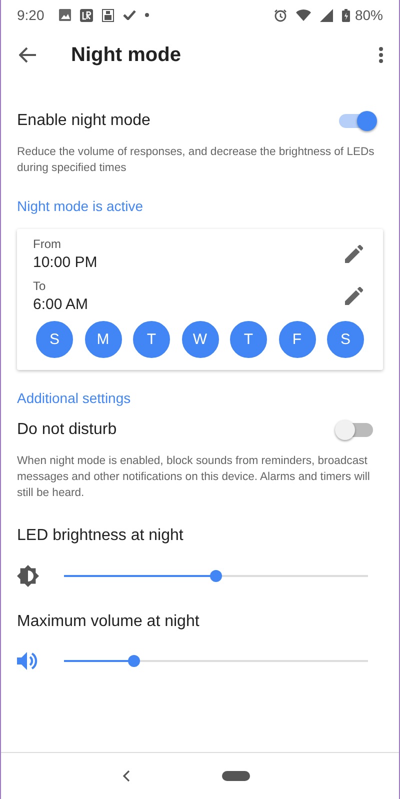 The width and height of the screenshot is (400, 799). Describe the element at coordinates (194, 477) in the screenshot. I see `setting-description: When night mode is enabled, block sounds from reminders, broadcast messages and other notifications on this device. Alarms and timers will still be heard.` at that location.